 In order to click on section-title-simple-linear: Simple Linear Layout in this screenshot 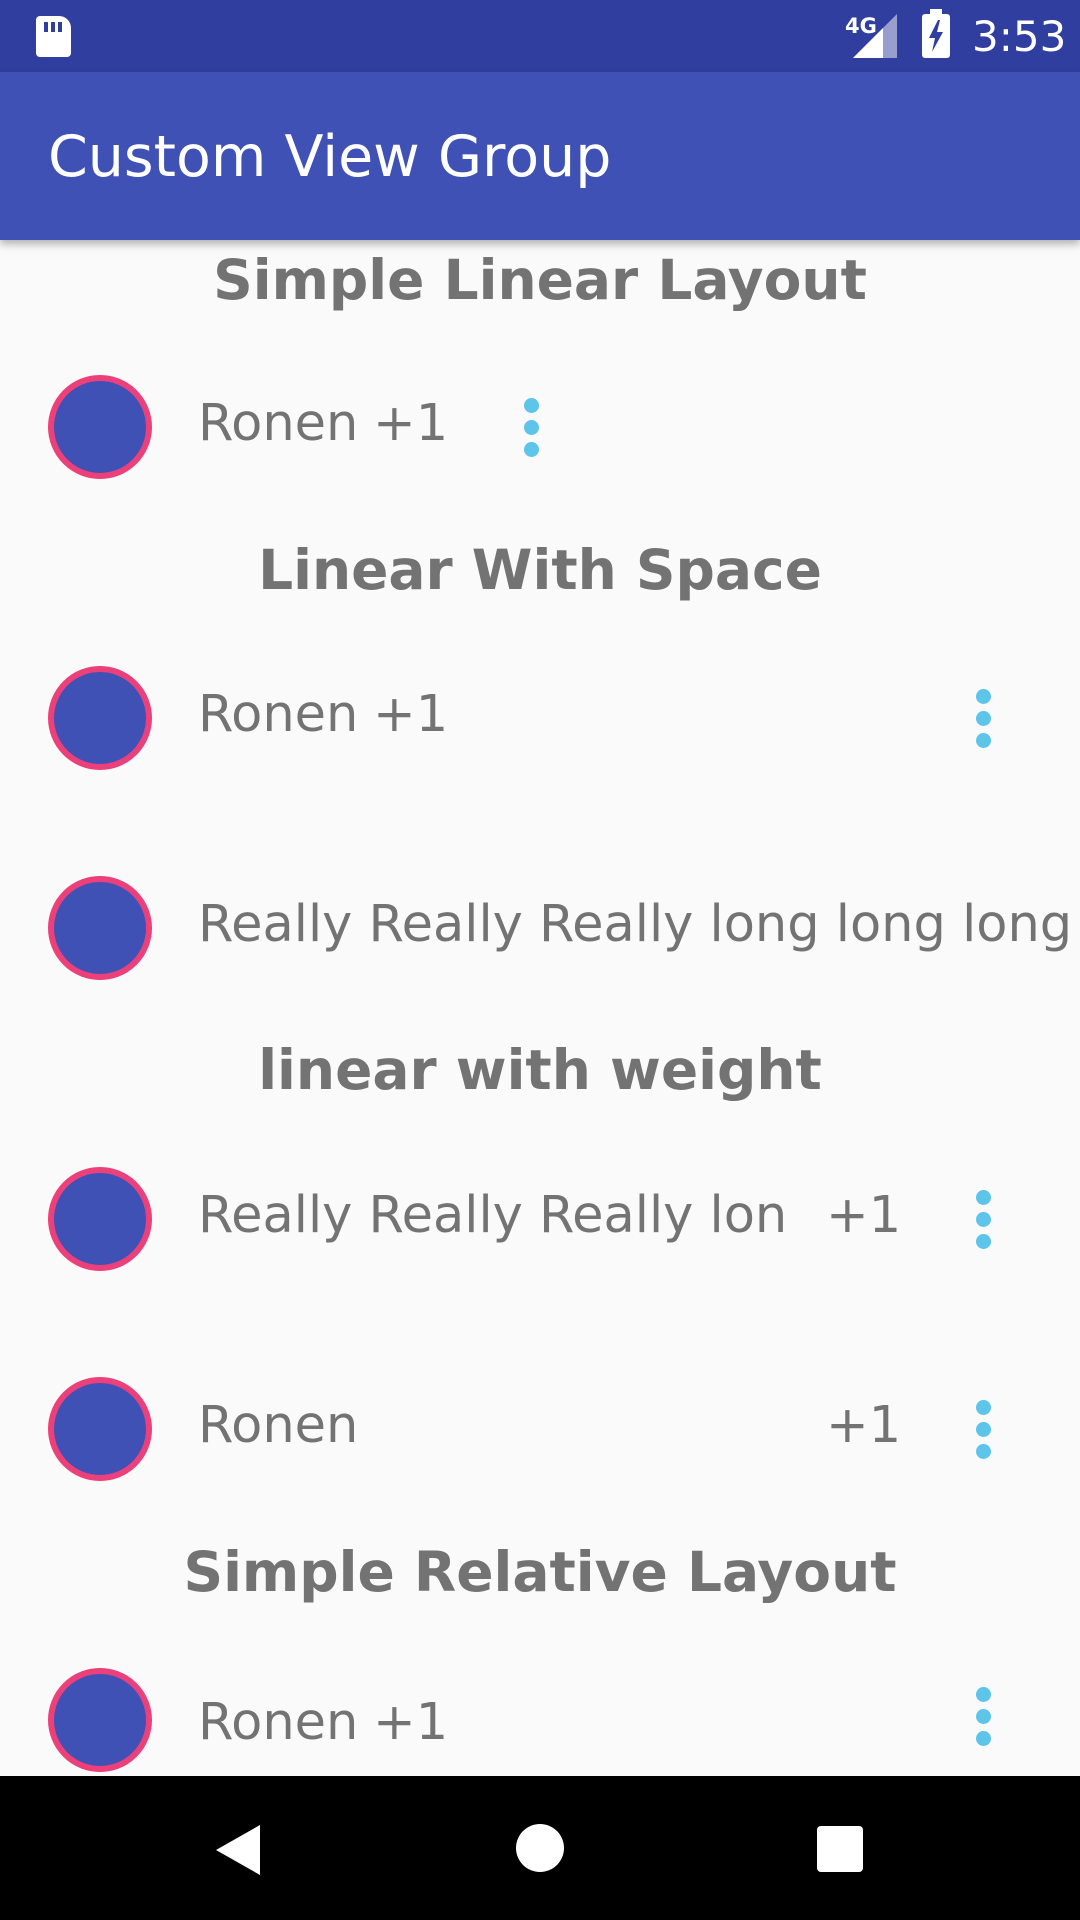, I will do `click(540, 280)`.